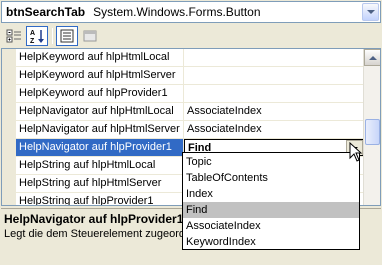  Describe the element at coordinates (100, 147) in the screenshot. I see `property-name: HelpNavigator auf hlpProvider1` at that location.